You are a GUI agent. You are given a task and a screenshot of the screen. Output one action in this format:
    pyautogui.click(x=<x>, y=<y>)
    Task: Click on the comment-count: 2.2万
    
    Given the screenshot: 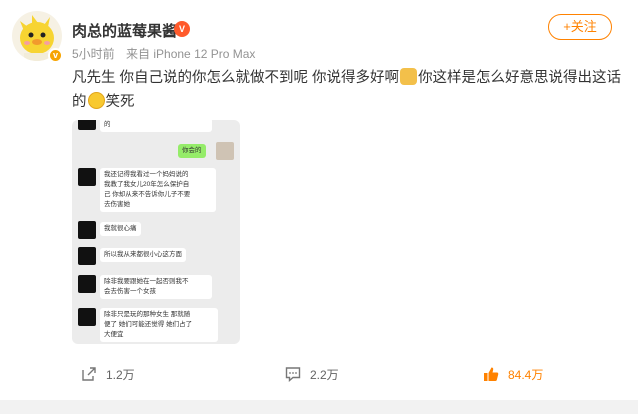 What is the action you would take?
    pyautogui.click(x=324, y=374)
    